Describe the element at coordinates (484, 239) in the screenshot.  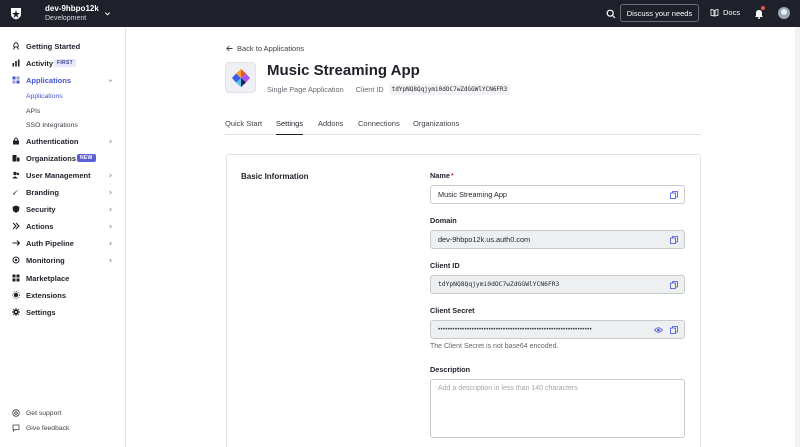
I see `domain-value: dev-9hbpo12k.us.auth0.com` at that location.